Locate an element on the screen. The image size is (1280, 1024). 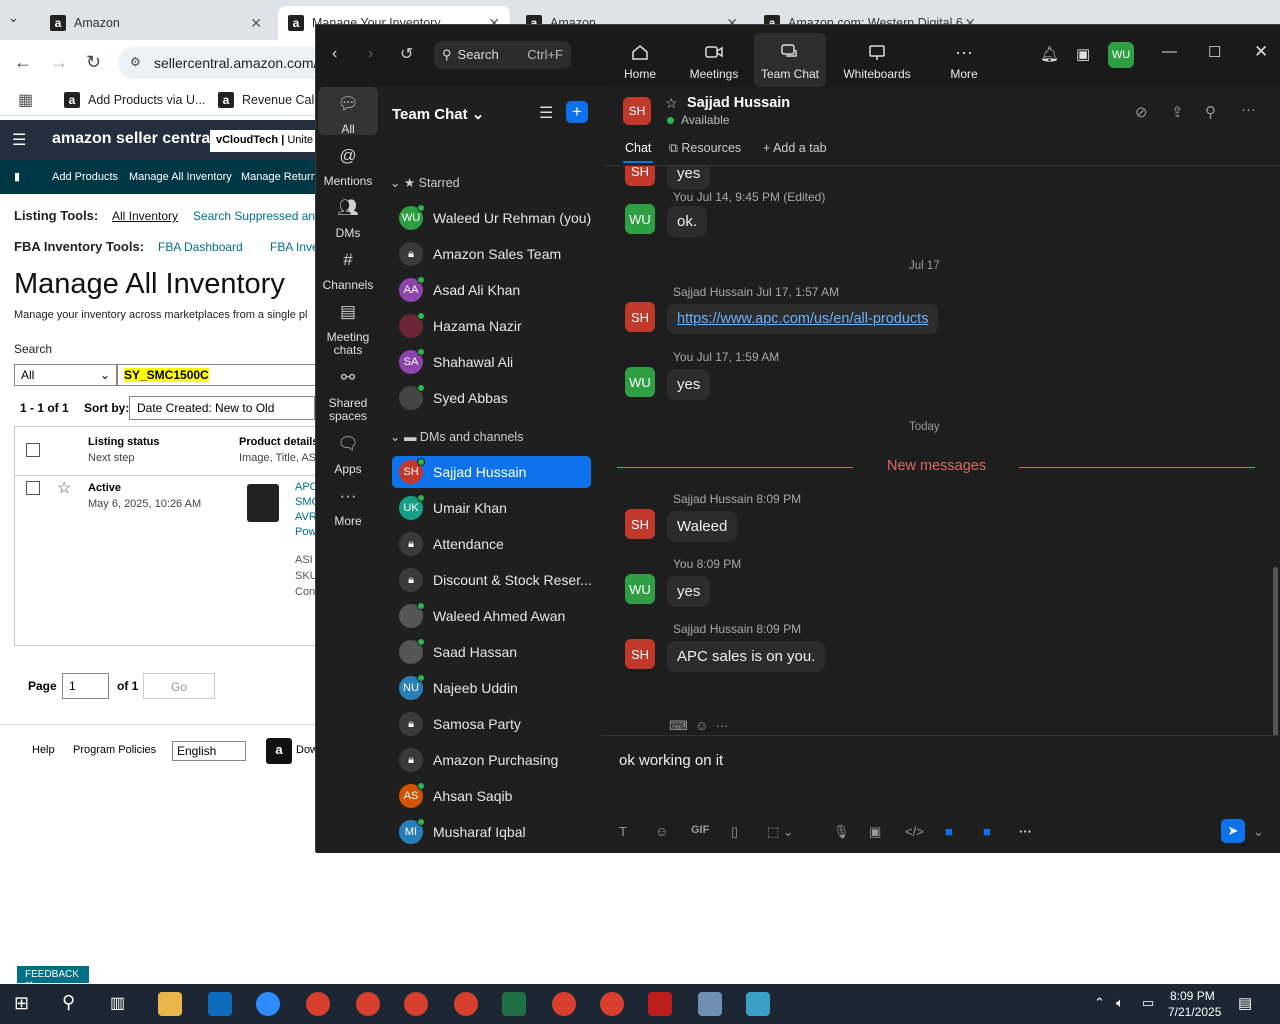
bell-icon: 🔔︎ is located at coordinates (1049, 54).